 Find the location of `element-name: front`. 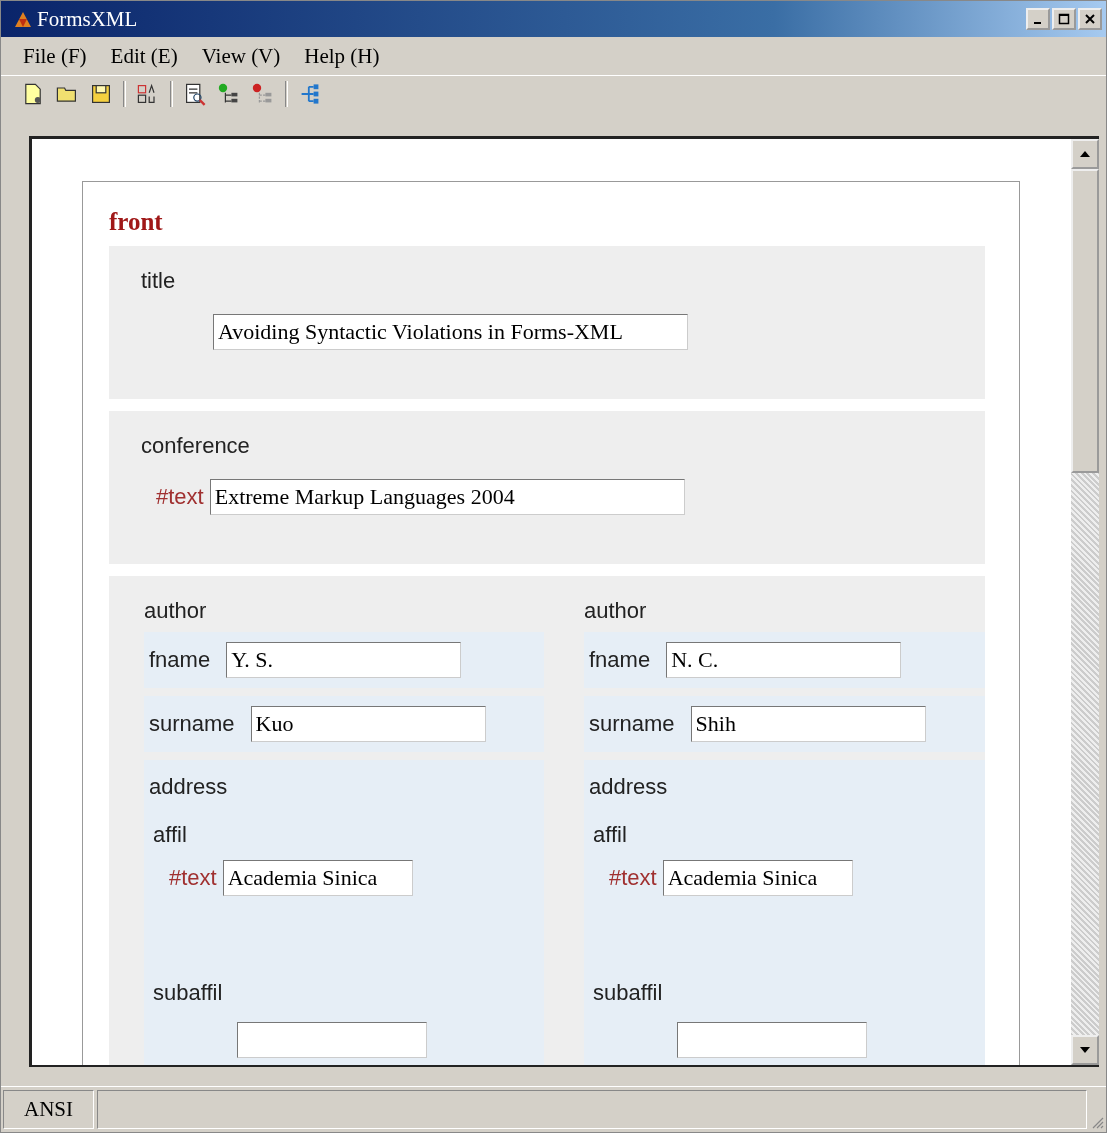

element-name: front is located at coordinates (136, 222).